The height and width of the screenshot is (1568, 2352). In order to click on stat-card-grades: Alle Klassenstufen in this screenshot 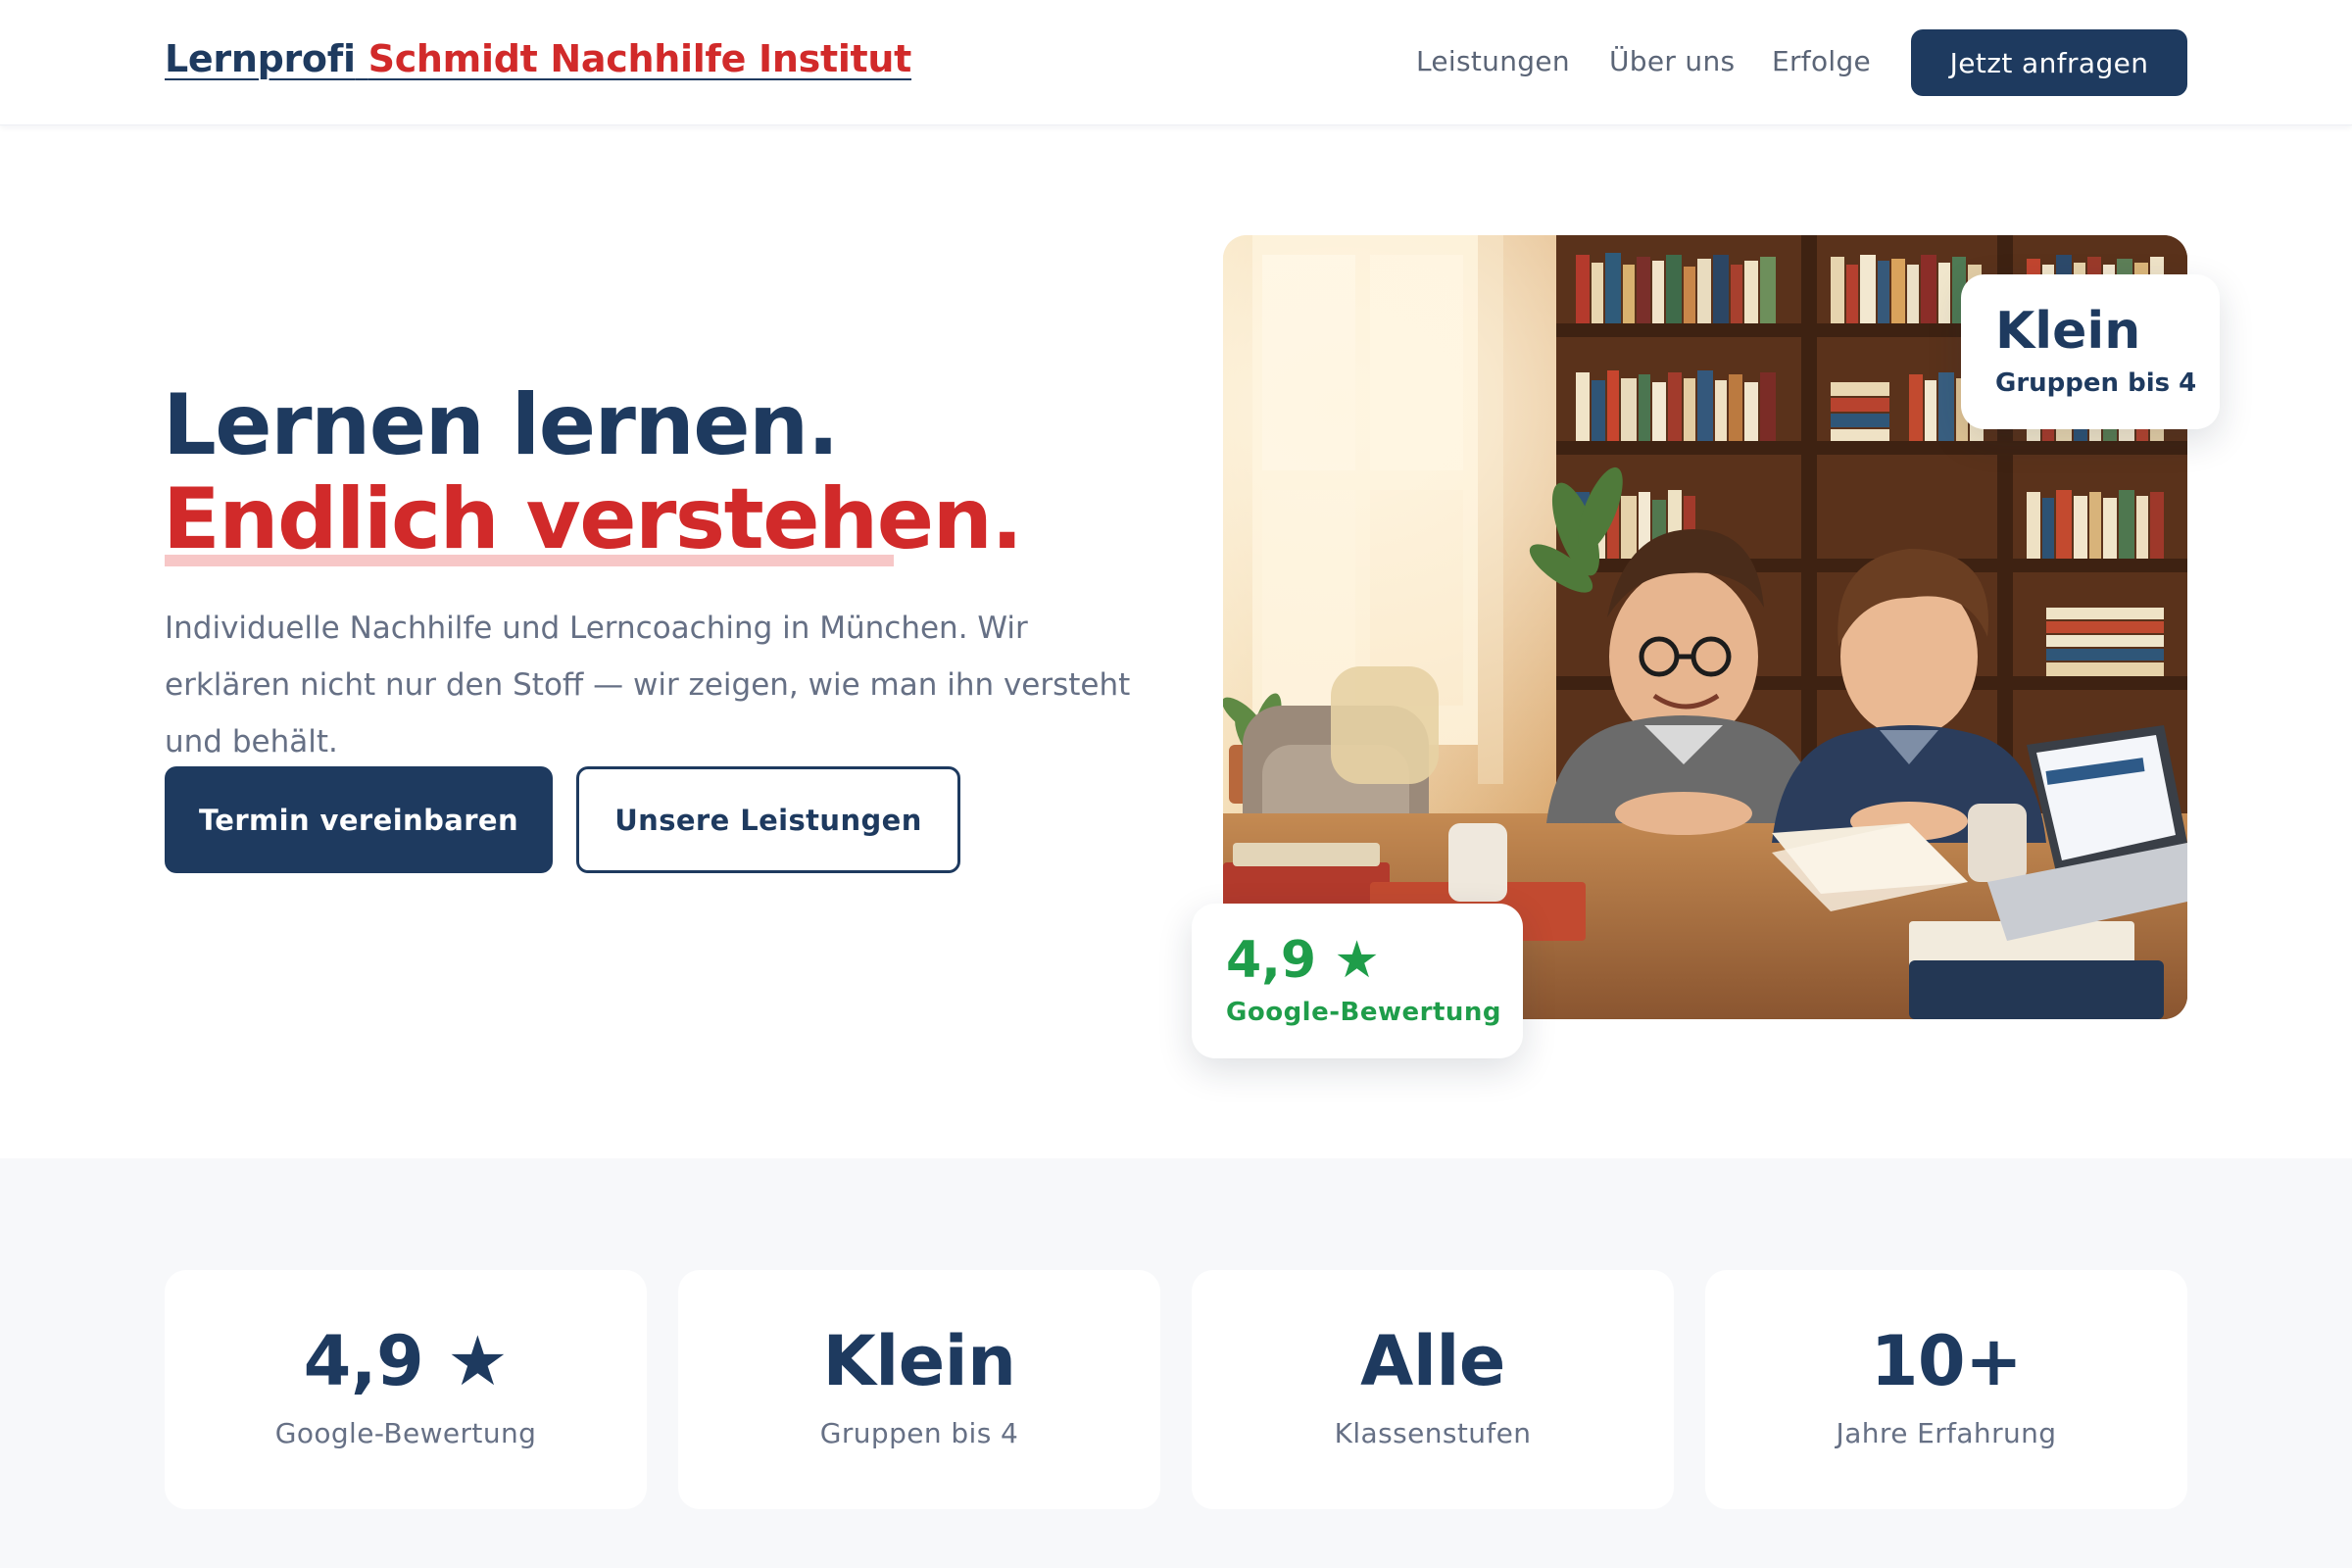, I will do `click(1433, 1389)`.